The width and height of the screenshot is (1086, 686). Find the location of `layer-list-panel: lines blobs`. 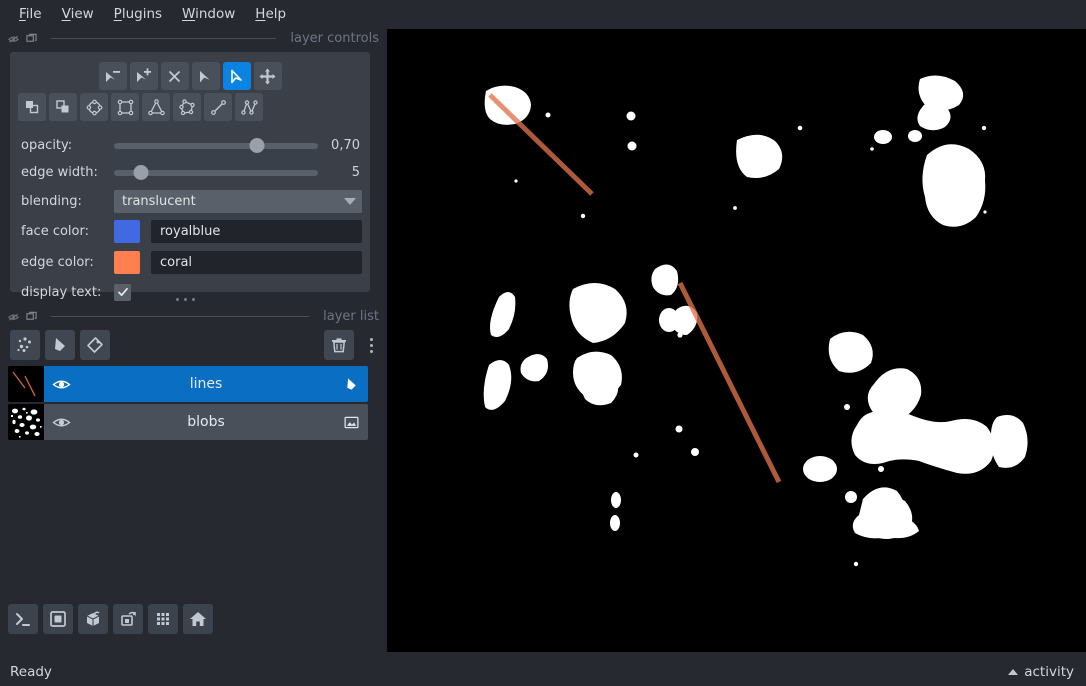

layer-list-panel: lines blobs is located at coordinates (193, 385).